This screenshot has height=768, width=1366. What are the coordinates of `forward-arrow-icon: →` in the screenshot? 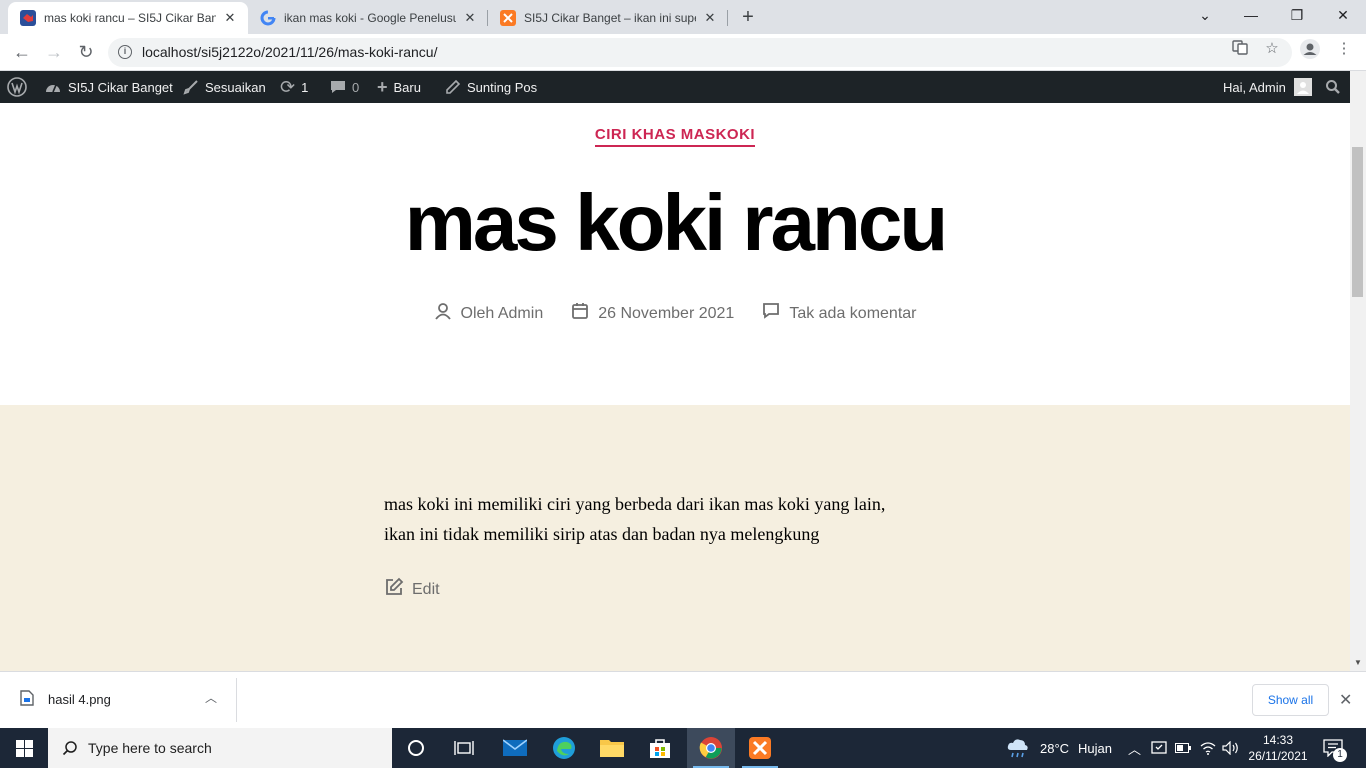 It's located at (54, 52).